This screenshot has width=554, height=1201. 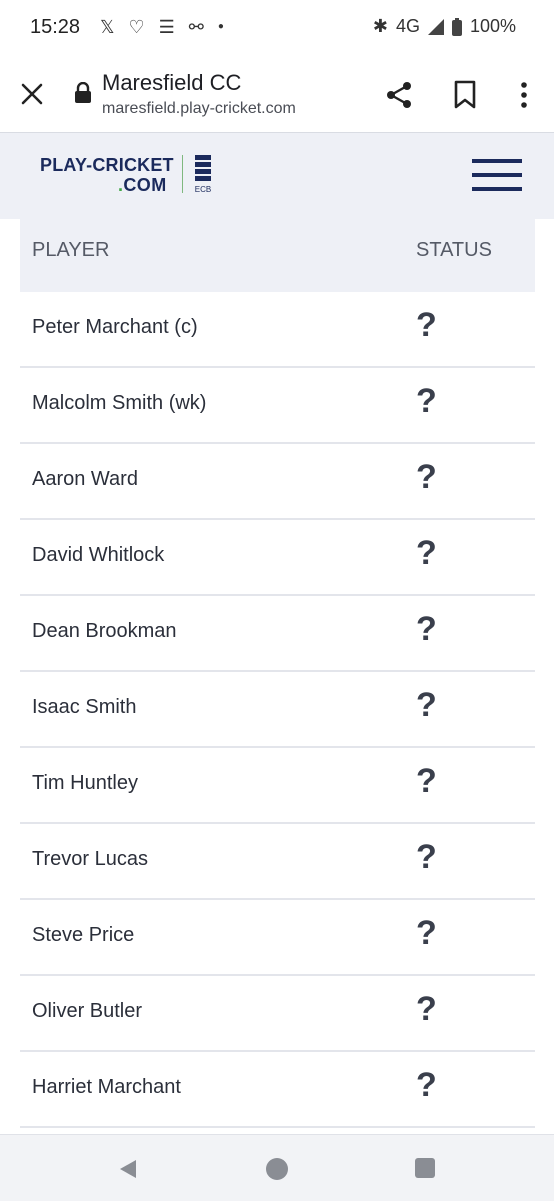 I want to click on link-icon: ⚯, so click(x=196, y=27).